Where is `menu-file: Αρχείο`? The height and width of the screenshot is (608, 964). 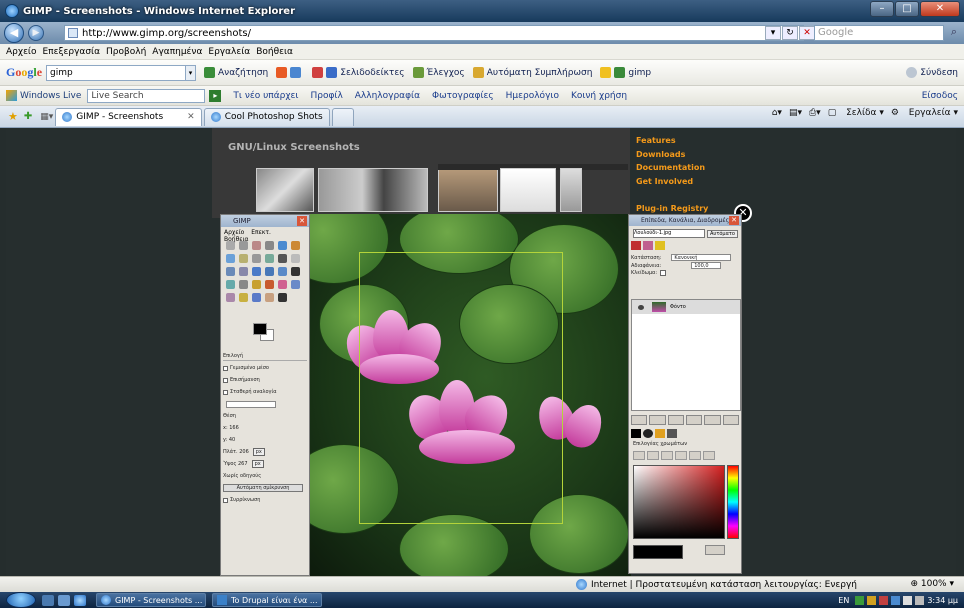
menu-file: Αρχείο is located at coordinates (21, 52).